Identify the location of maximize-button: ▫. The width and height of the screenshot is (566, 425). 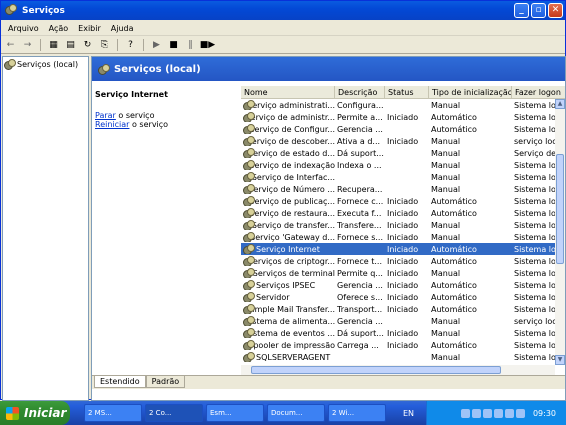
(538, 10).